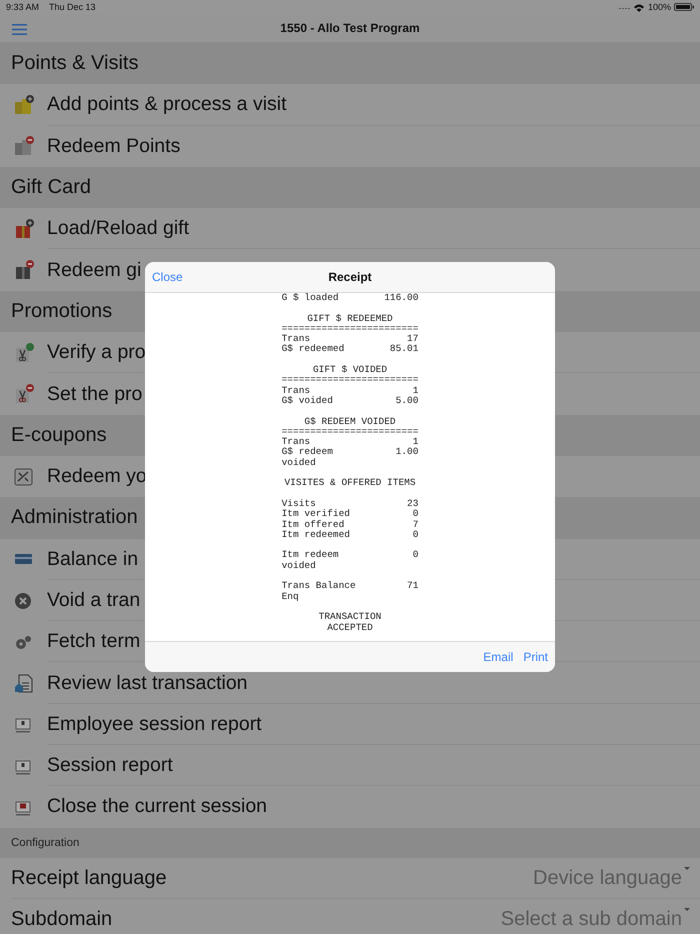  Describe the element at coordinates (299, 503) in the screenshot. I see `receipt-label: Visits` at that location.